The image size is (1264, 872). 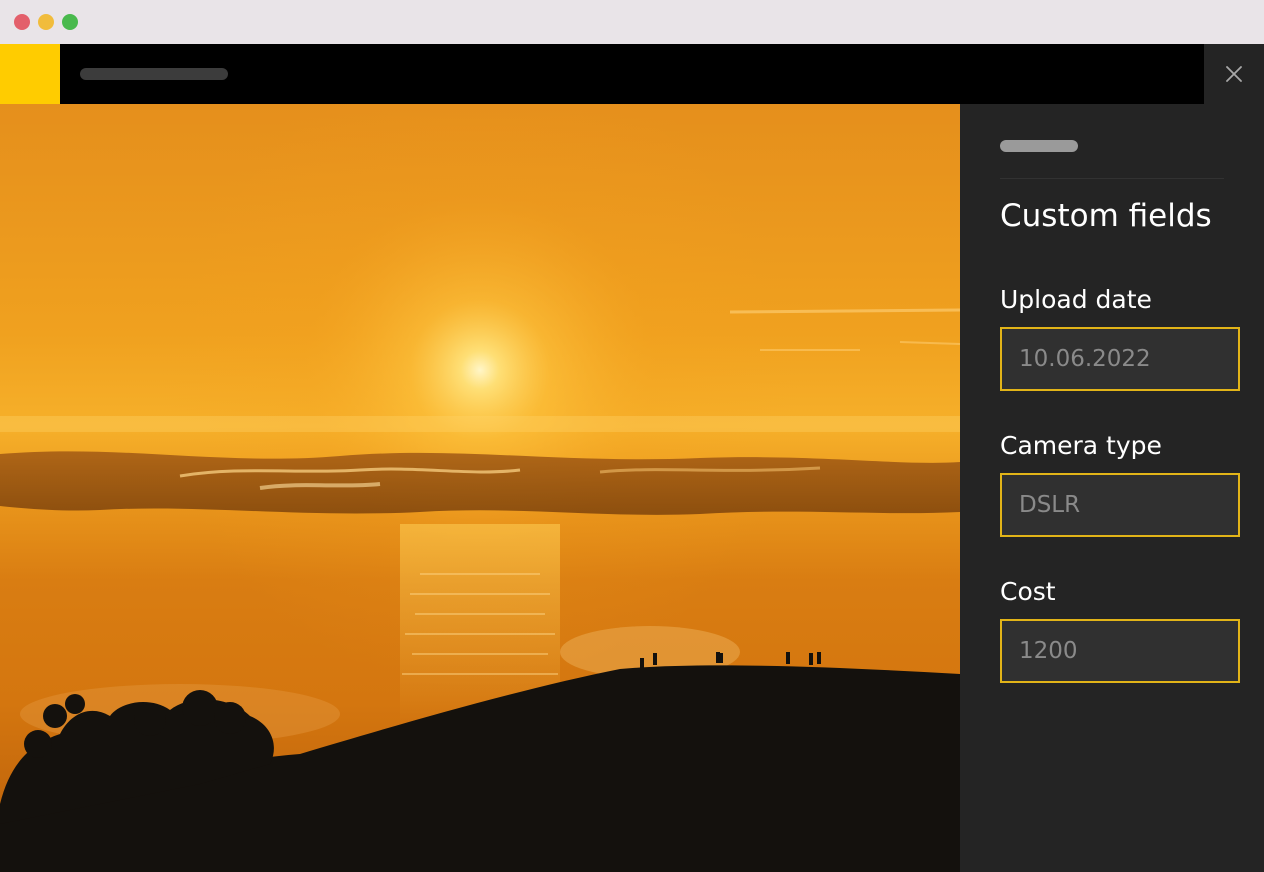 What do you see at coordinates (1120, 505) in the screenshot?
I see `camera-type-input: DSLR` at bounding box center [1120, 505].